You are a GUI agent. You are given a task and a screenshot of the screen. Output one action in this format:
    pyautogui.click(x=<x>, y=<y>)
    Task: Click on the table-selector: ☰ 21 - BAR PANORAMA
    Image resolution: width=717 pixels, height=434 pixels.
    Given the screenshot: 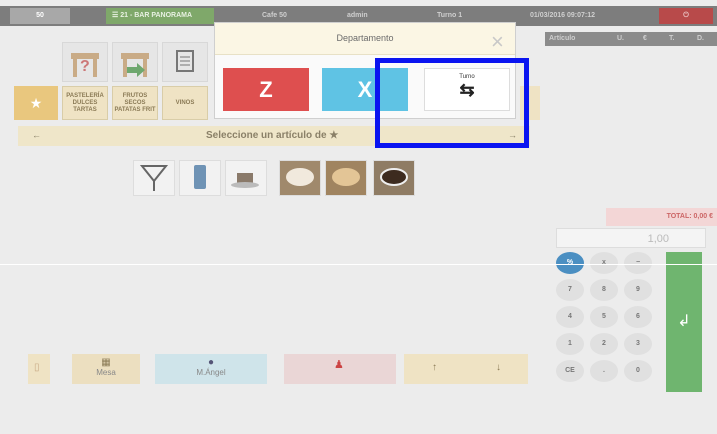 What is the action you would take?
    pyautogui.click(x=160, y=16)
    